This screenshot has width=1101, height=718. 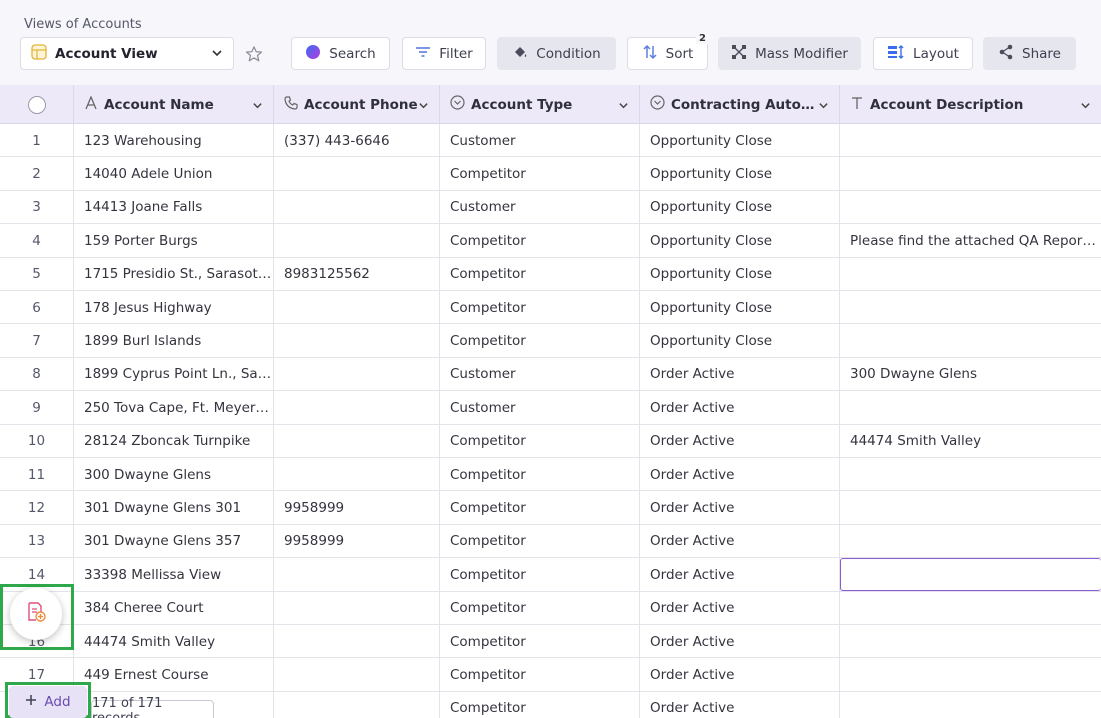 What do you see at coordinates (174, 104) in the screenshot?
I see `column-header-account-name: Account Name` at bounding box center [174, 104].